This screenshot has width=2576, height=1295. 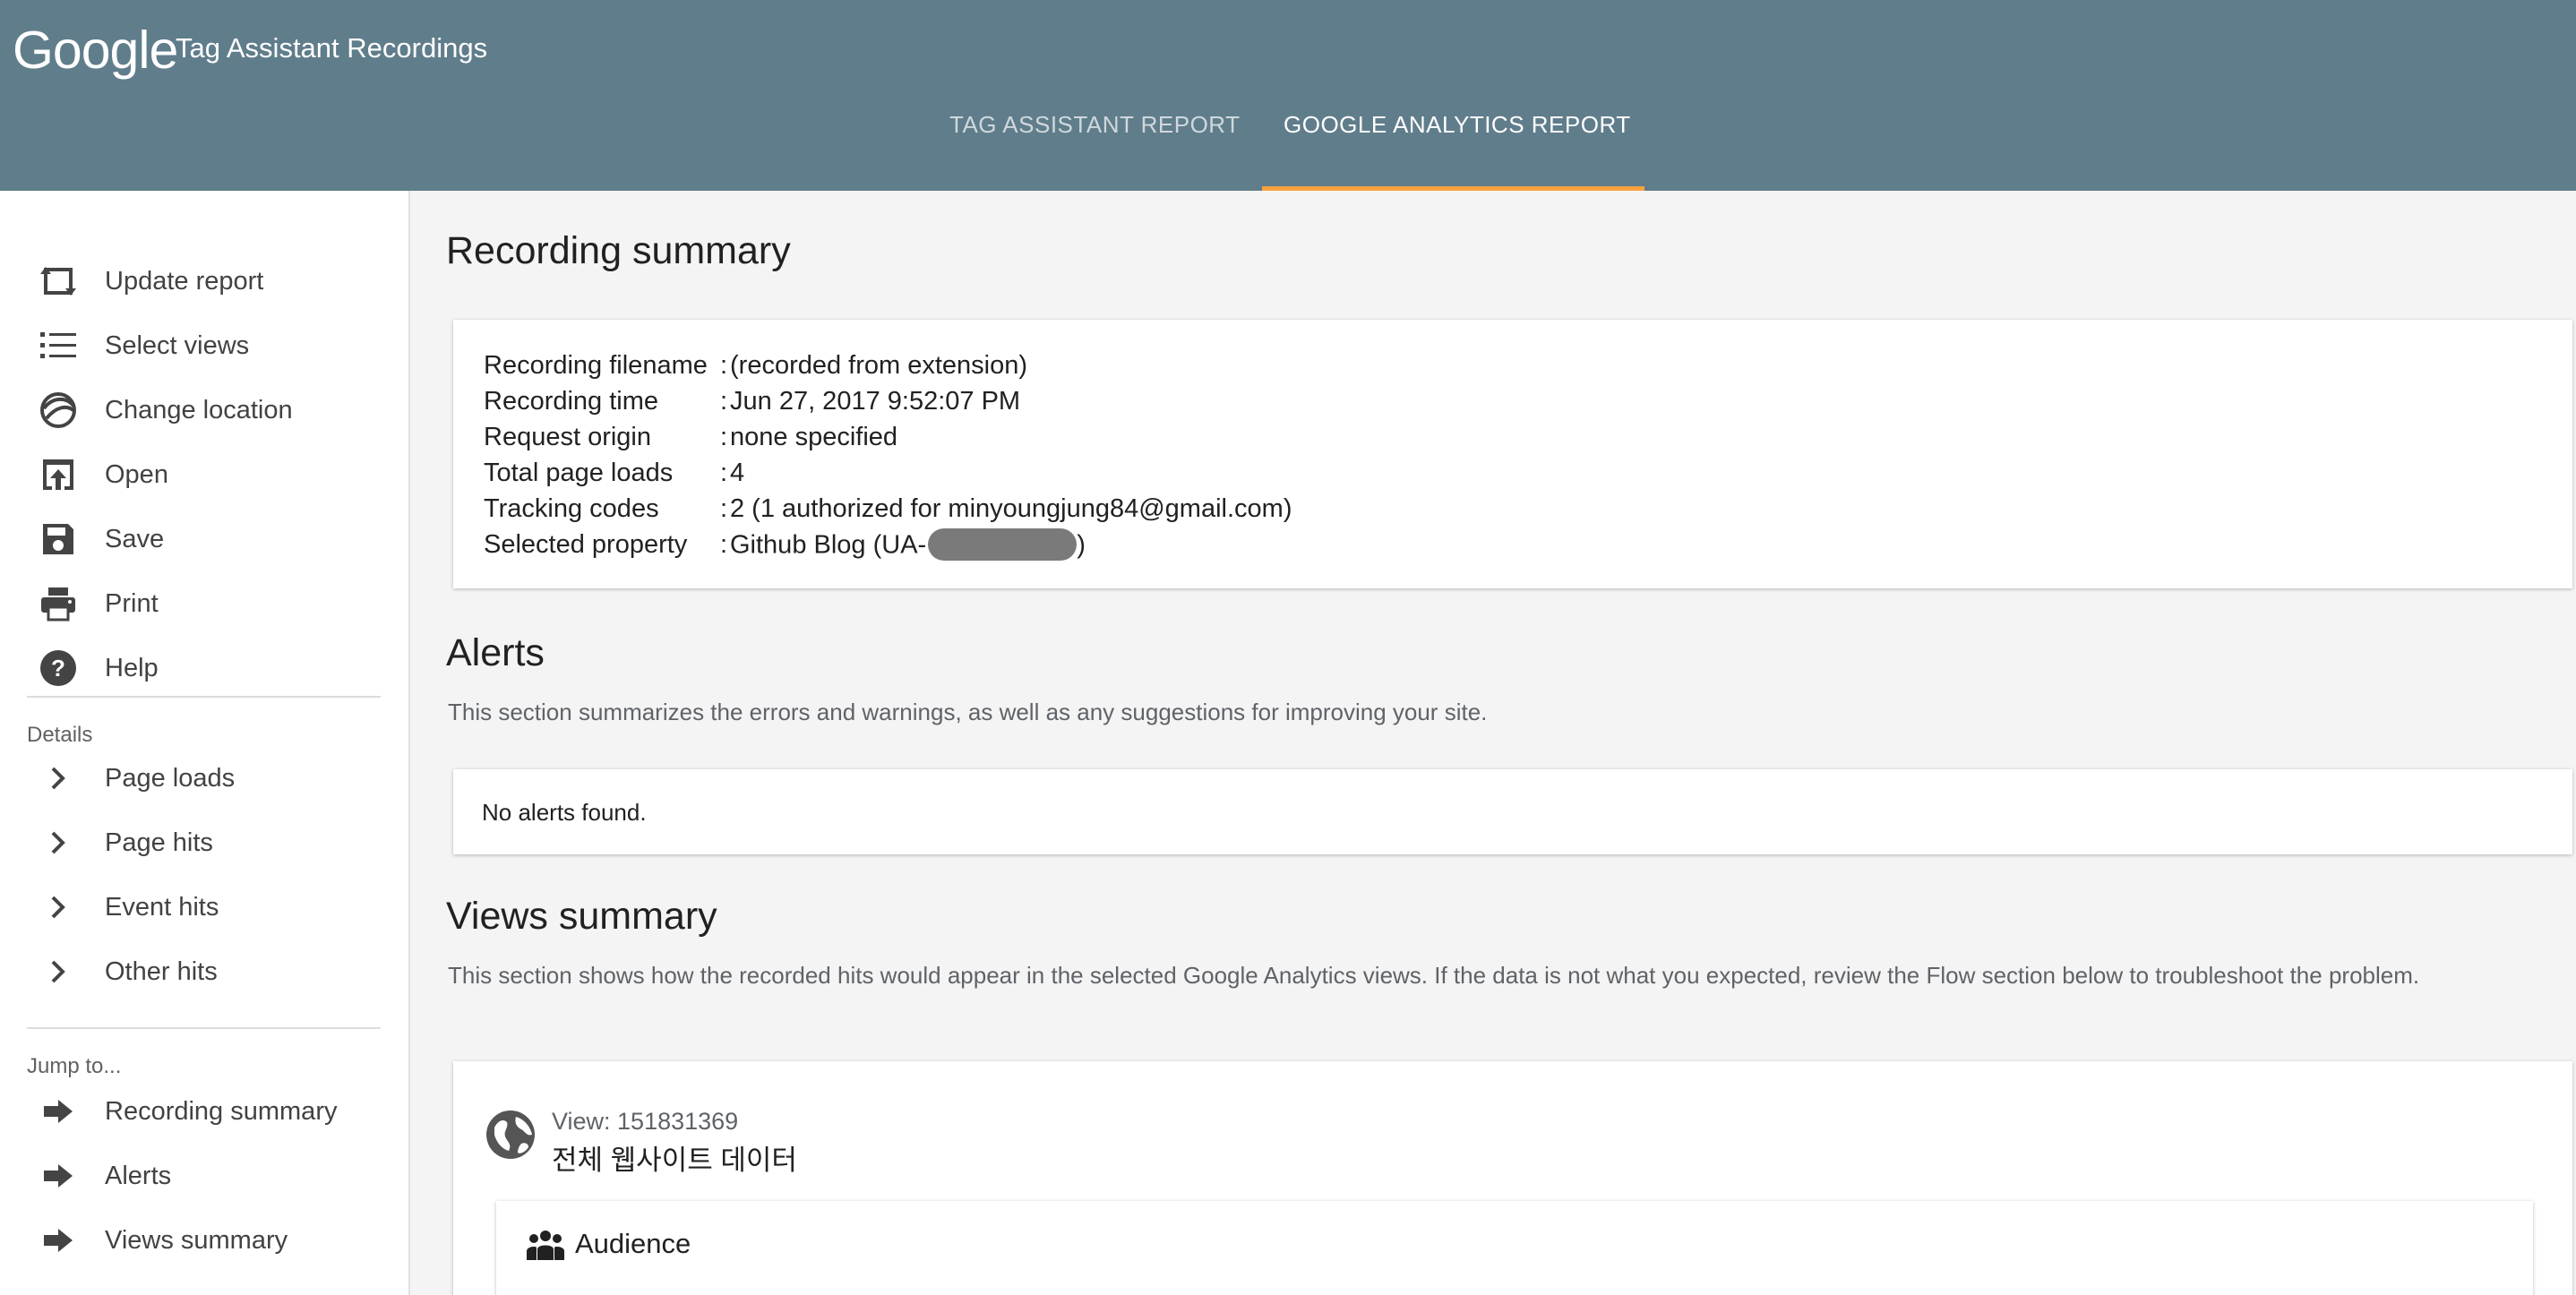 What do you see at coordinates (564, 813) in the screenshot?
I see `no-alerts-message: No alerts found.` at bounding box center [564, 813].